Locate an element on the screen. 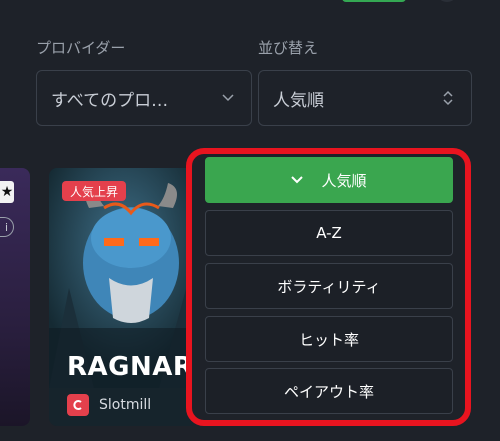  sort-label: 並び替え is located at coordinates (288, 48).